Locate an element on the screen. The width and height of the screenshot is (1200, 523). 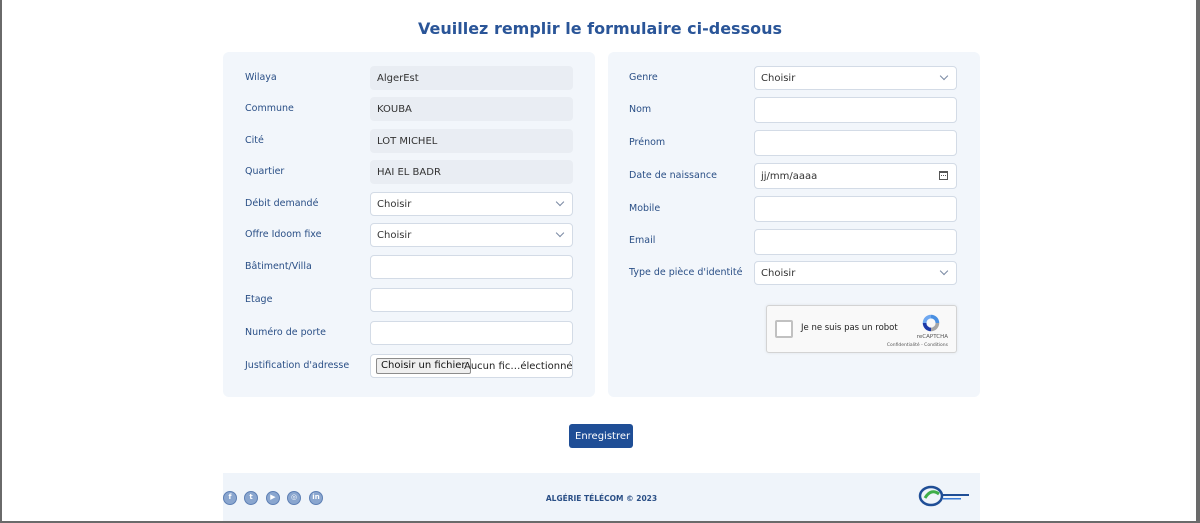
window-left-border is located at coordinates (1, 261).